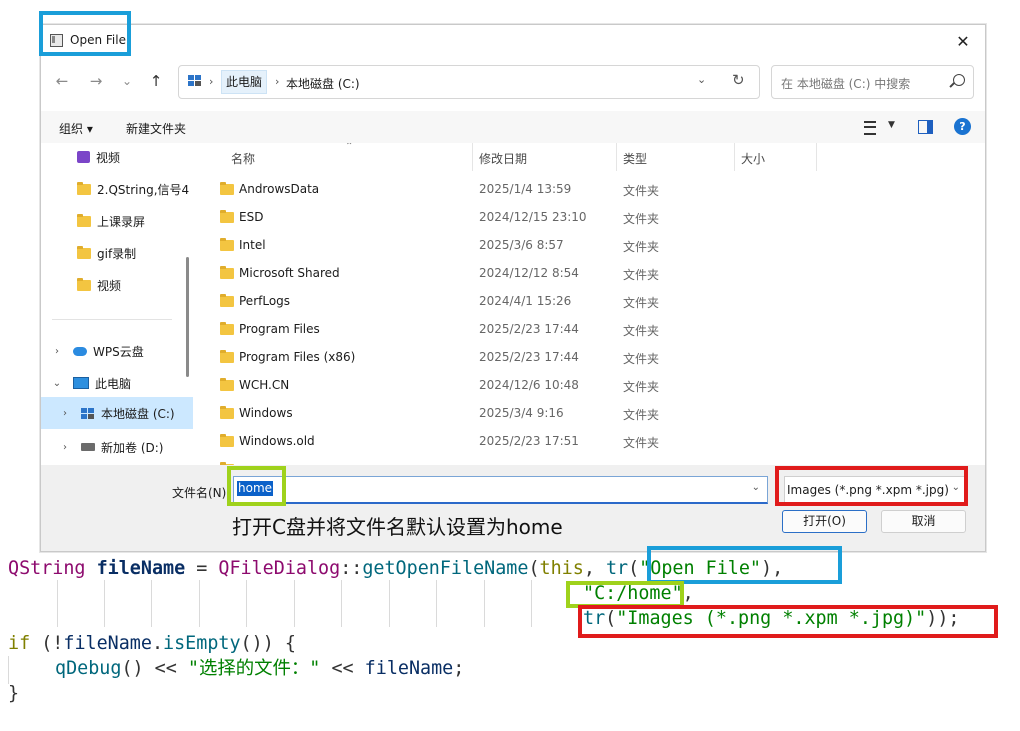  What do you see at coordinates (289, 273) in the screenshot?
I see `file-name: Microsoft Shared` at bounding box center [289, 273].